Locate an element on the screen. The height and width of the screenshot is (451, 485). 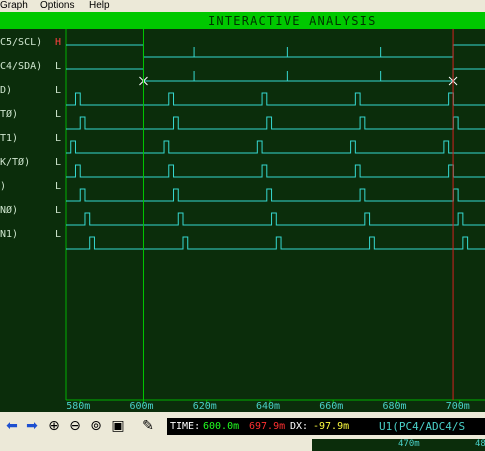
dx-value: -97.9m is located at coordinates (331, 426).